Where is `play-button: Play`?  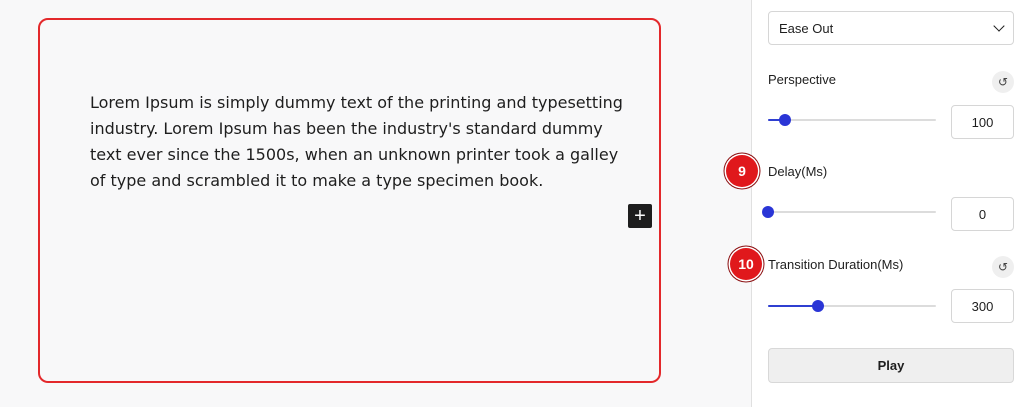 play-button: Play is located at coordinates (891, 365).